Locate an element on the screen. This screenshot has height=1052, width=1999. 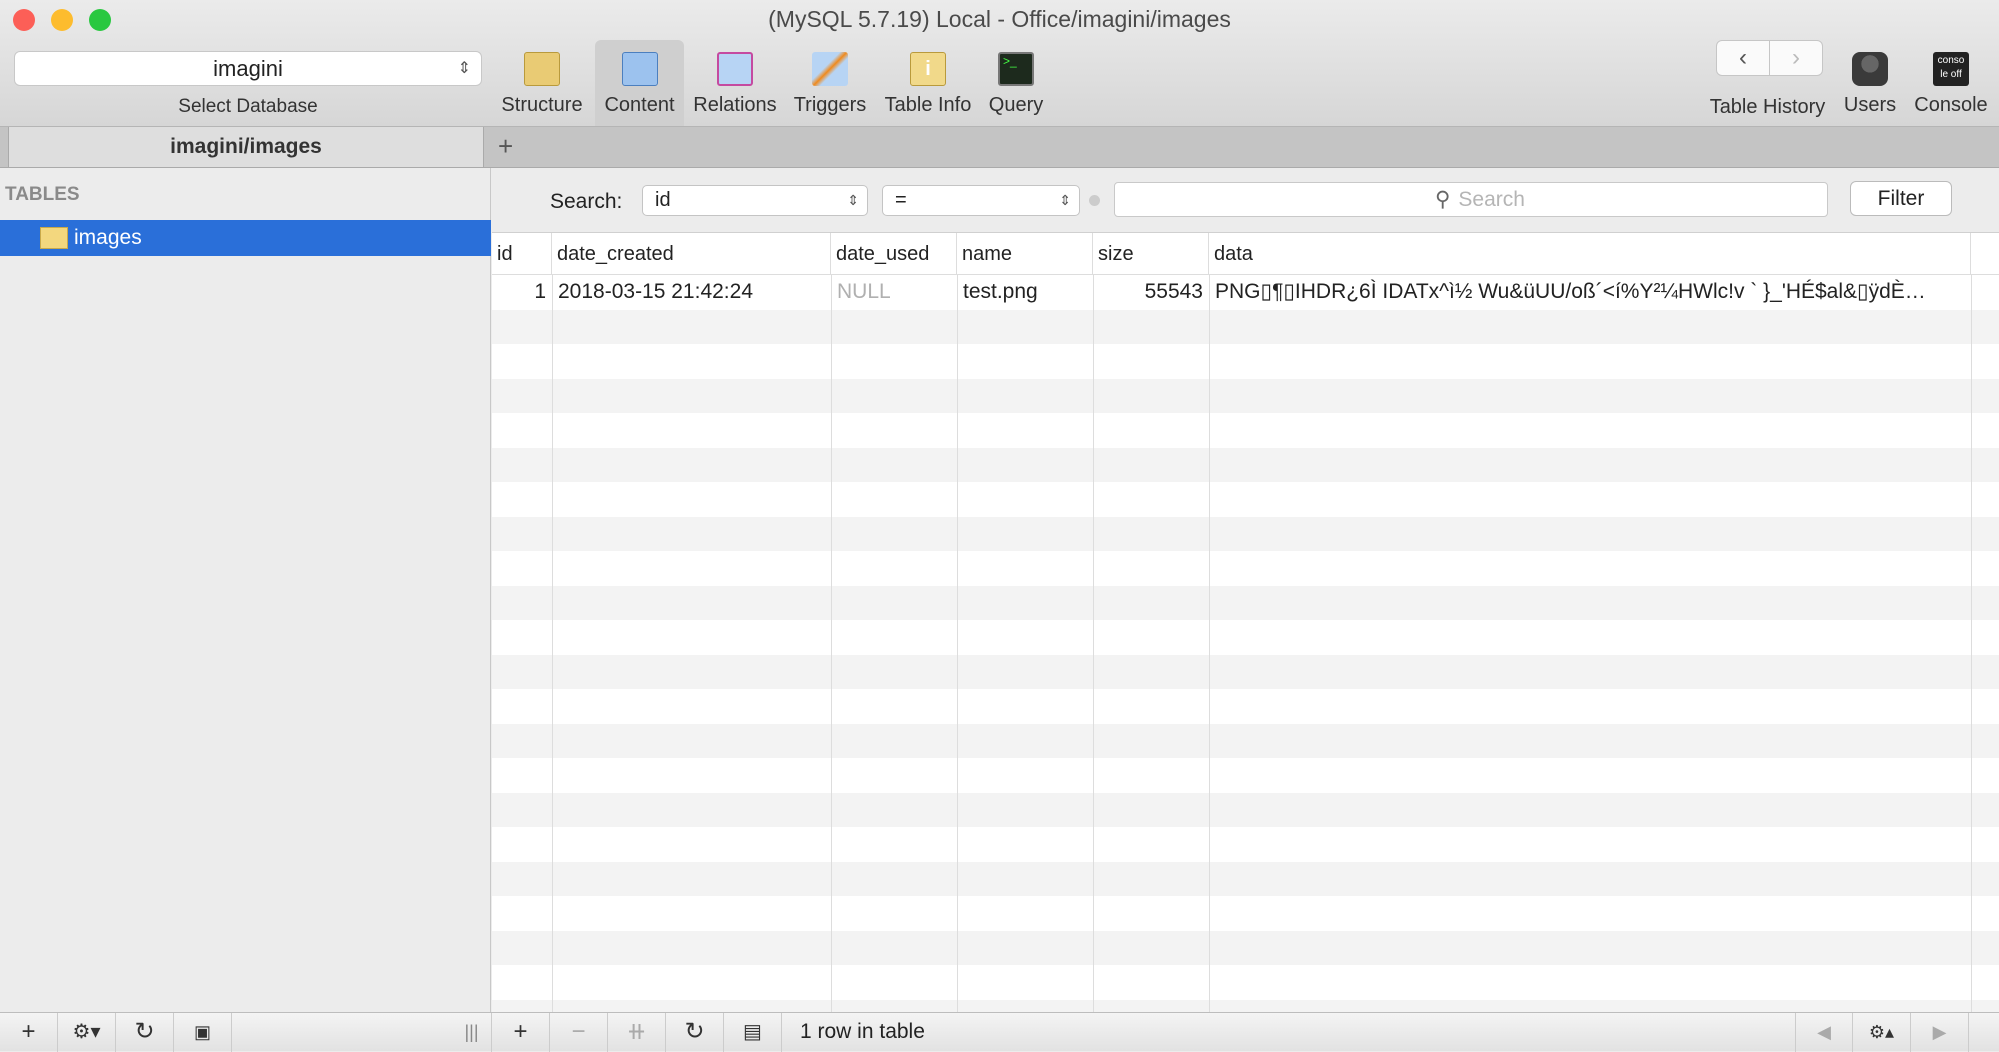
refresh-content-button: ↻ is located at coordinates (695, 1032).